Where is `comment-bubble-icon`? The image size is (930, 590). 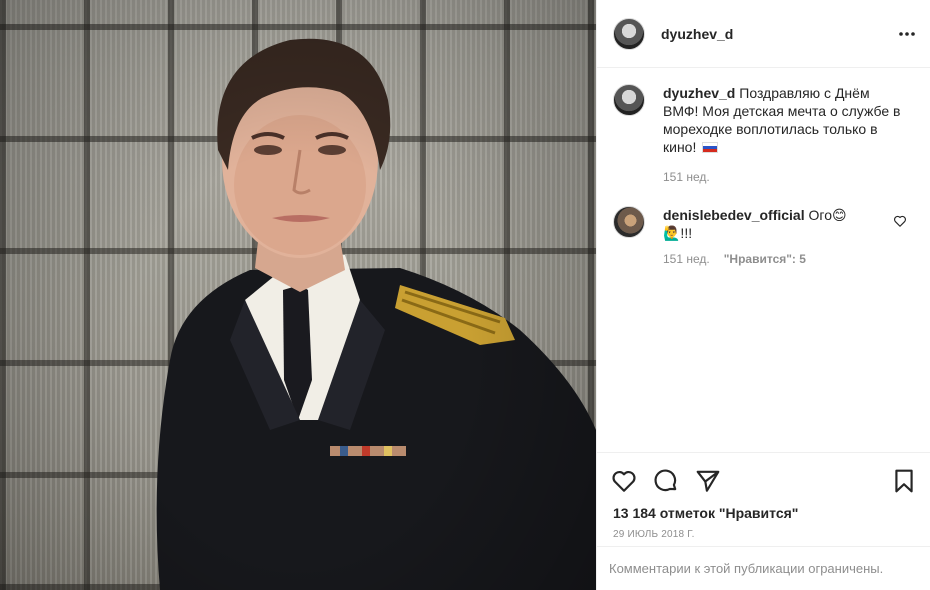 comment-bubble-icon is located at coordinates (666, 481).